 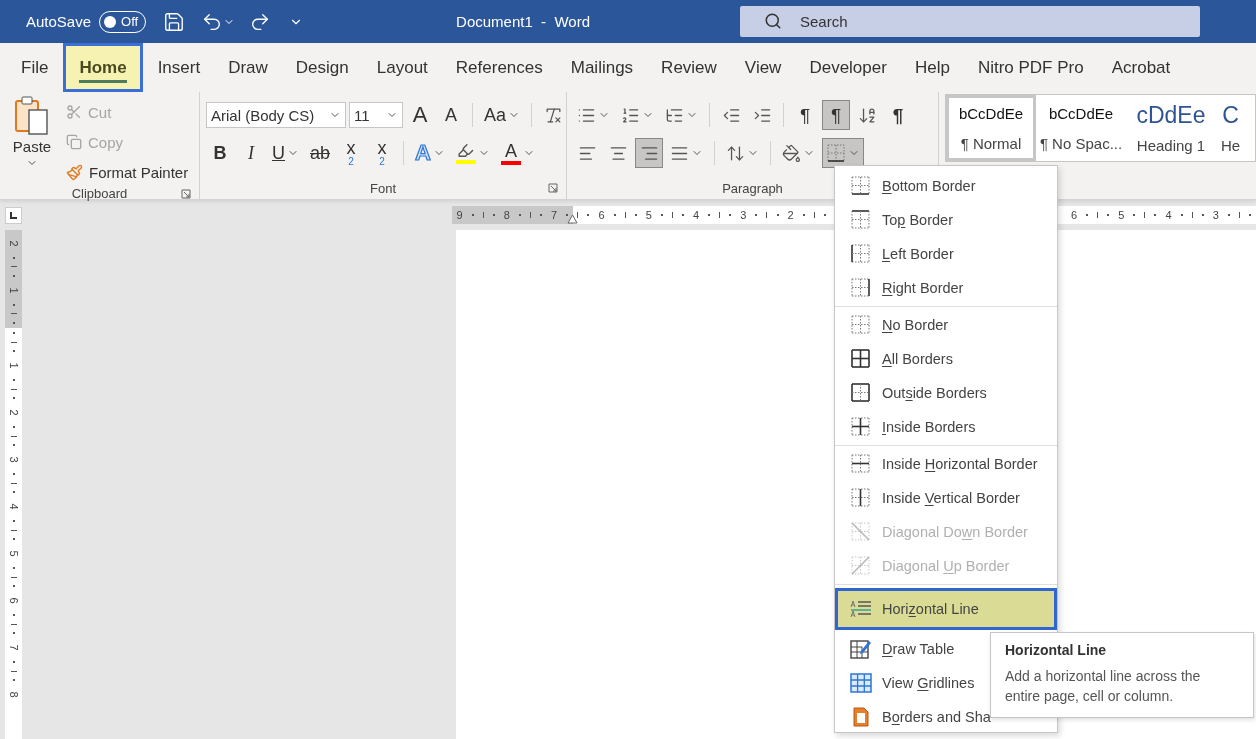 What do you see at coordinates (991, 143) in the screenshot?
I see `style-name: ¶ Normal` at bounding box center [991, 143].